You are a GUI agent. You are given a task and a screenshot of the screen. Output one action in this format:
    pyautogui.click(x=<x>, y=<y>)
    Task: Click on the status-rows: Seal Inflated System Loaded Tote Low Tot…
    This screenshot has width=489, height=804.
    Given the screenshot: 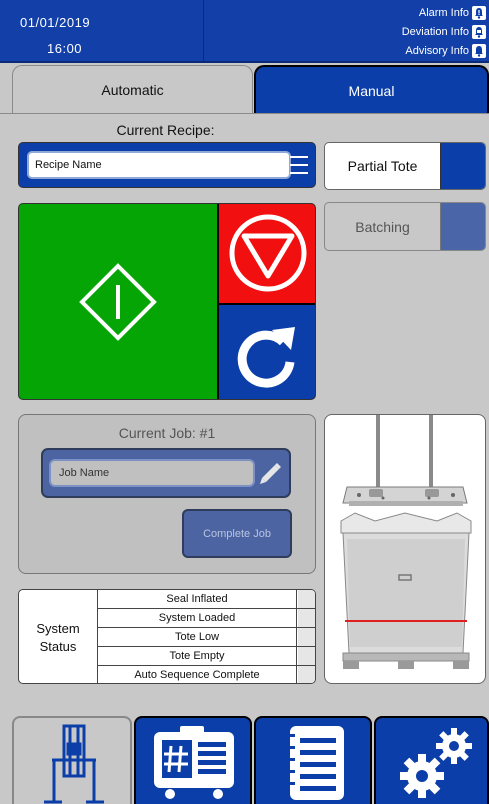 What is the action you would take?
    pyautogui.click(x=206, y=636)
    